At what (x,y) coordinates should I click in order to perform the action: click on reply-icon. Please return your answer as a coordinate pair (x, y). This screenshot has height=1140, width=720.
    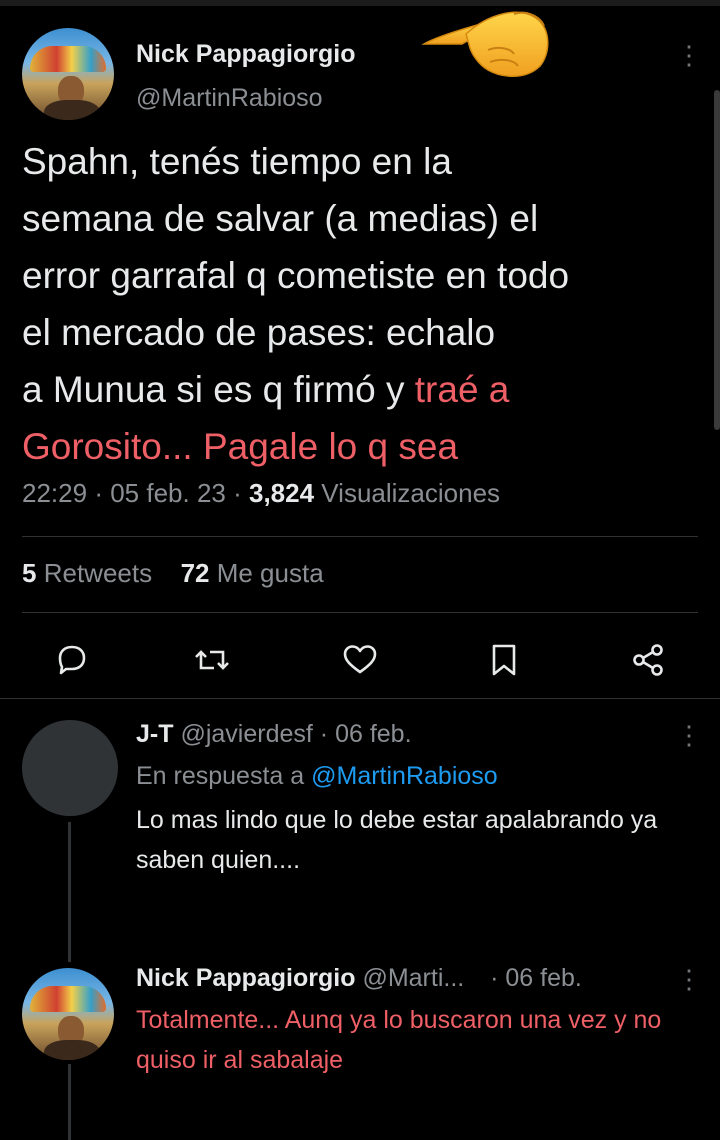
    Looking at the image, I should click on (72, 660).